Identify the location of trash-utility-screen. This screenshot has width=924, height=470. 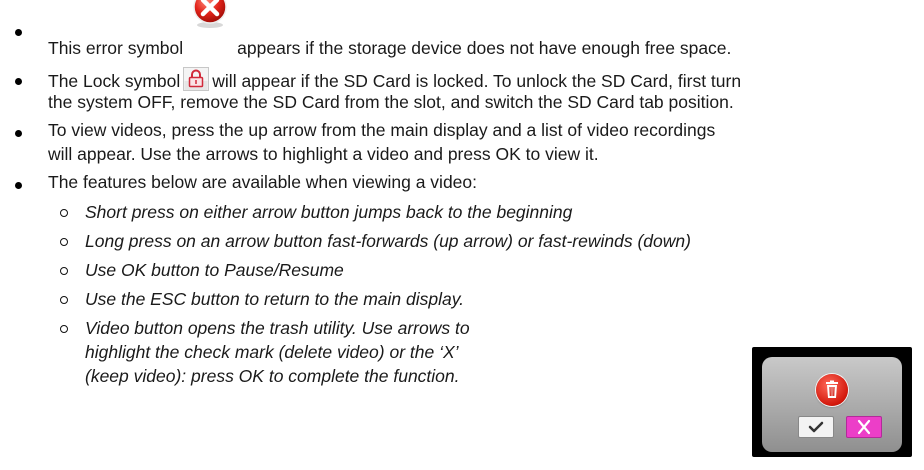
(832, 402).